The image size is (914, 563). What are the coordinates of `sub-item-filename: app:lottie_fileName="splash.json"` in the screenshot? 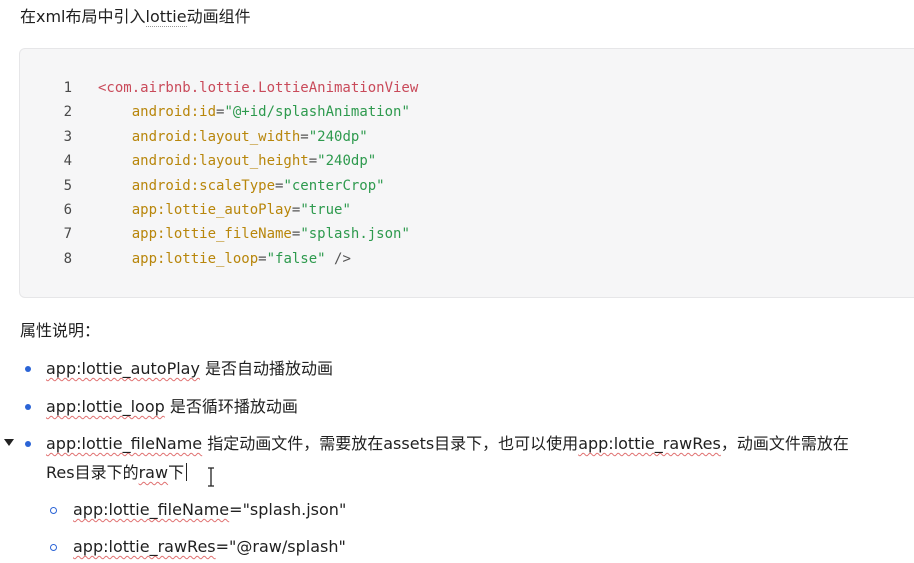 It's located at (209, 510).